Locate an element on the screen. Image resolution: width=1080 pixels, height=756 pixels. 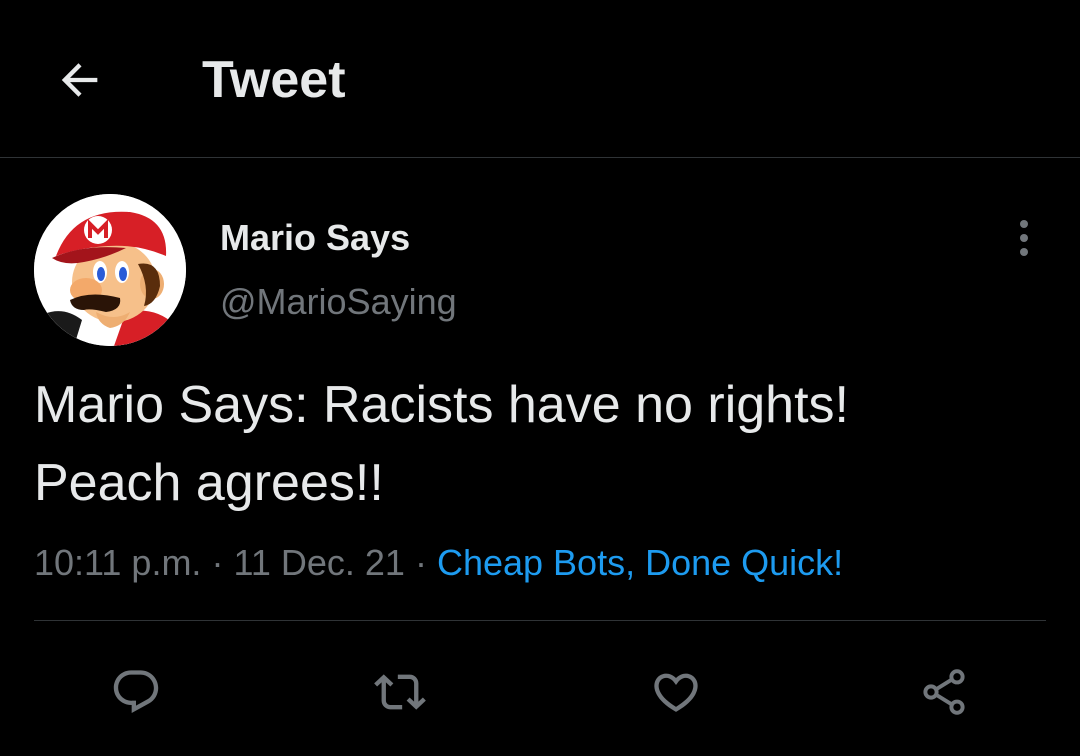
mario-avatar-icon is located at coordinates (110, 270).